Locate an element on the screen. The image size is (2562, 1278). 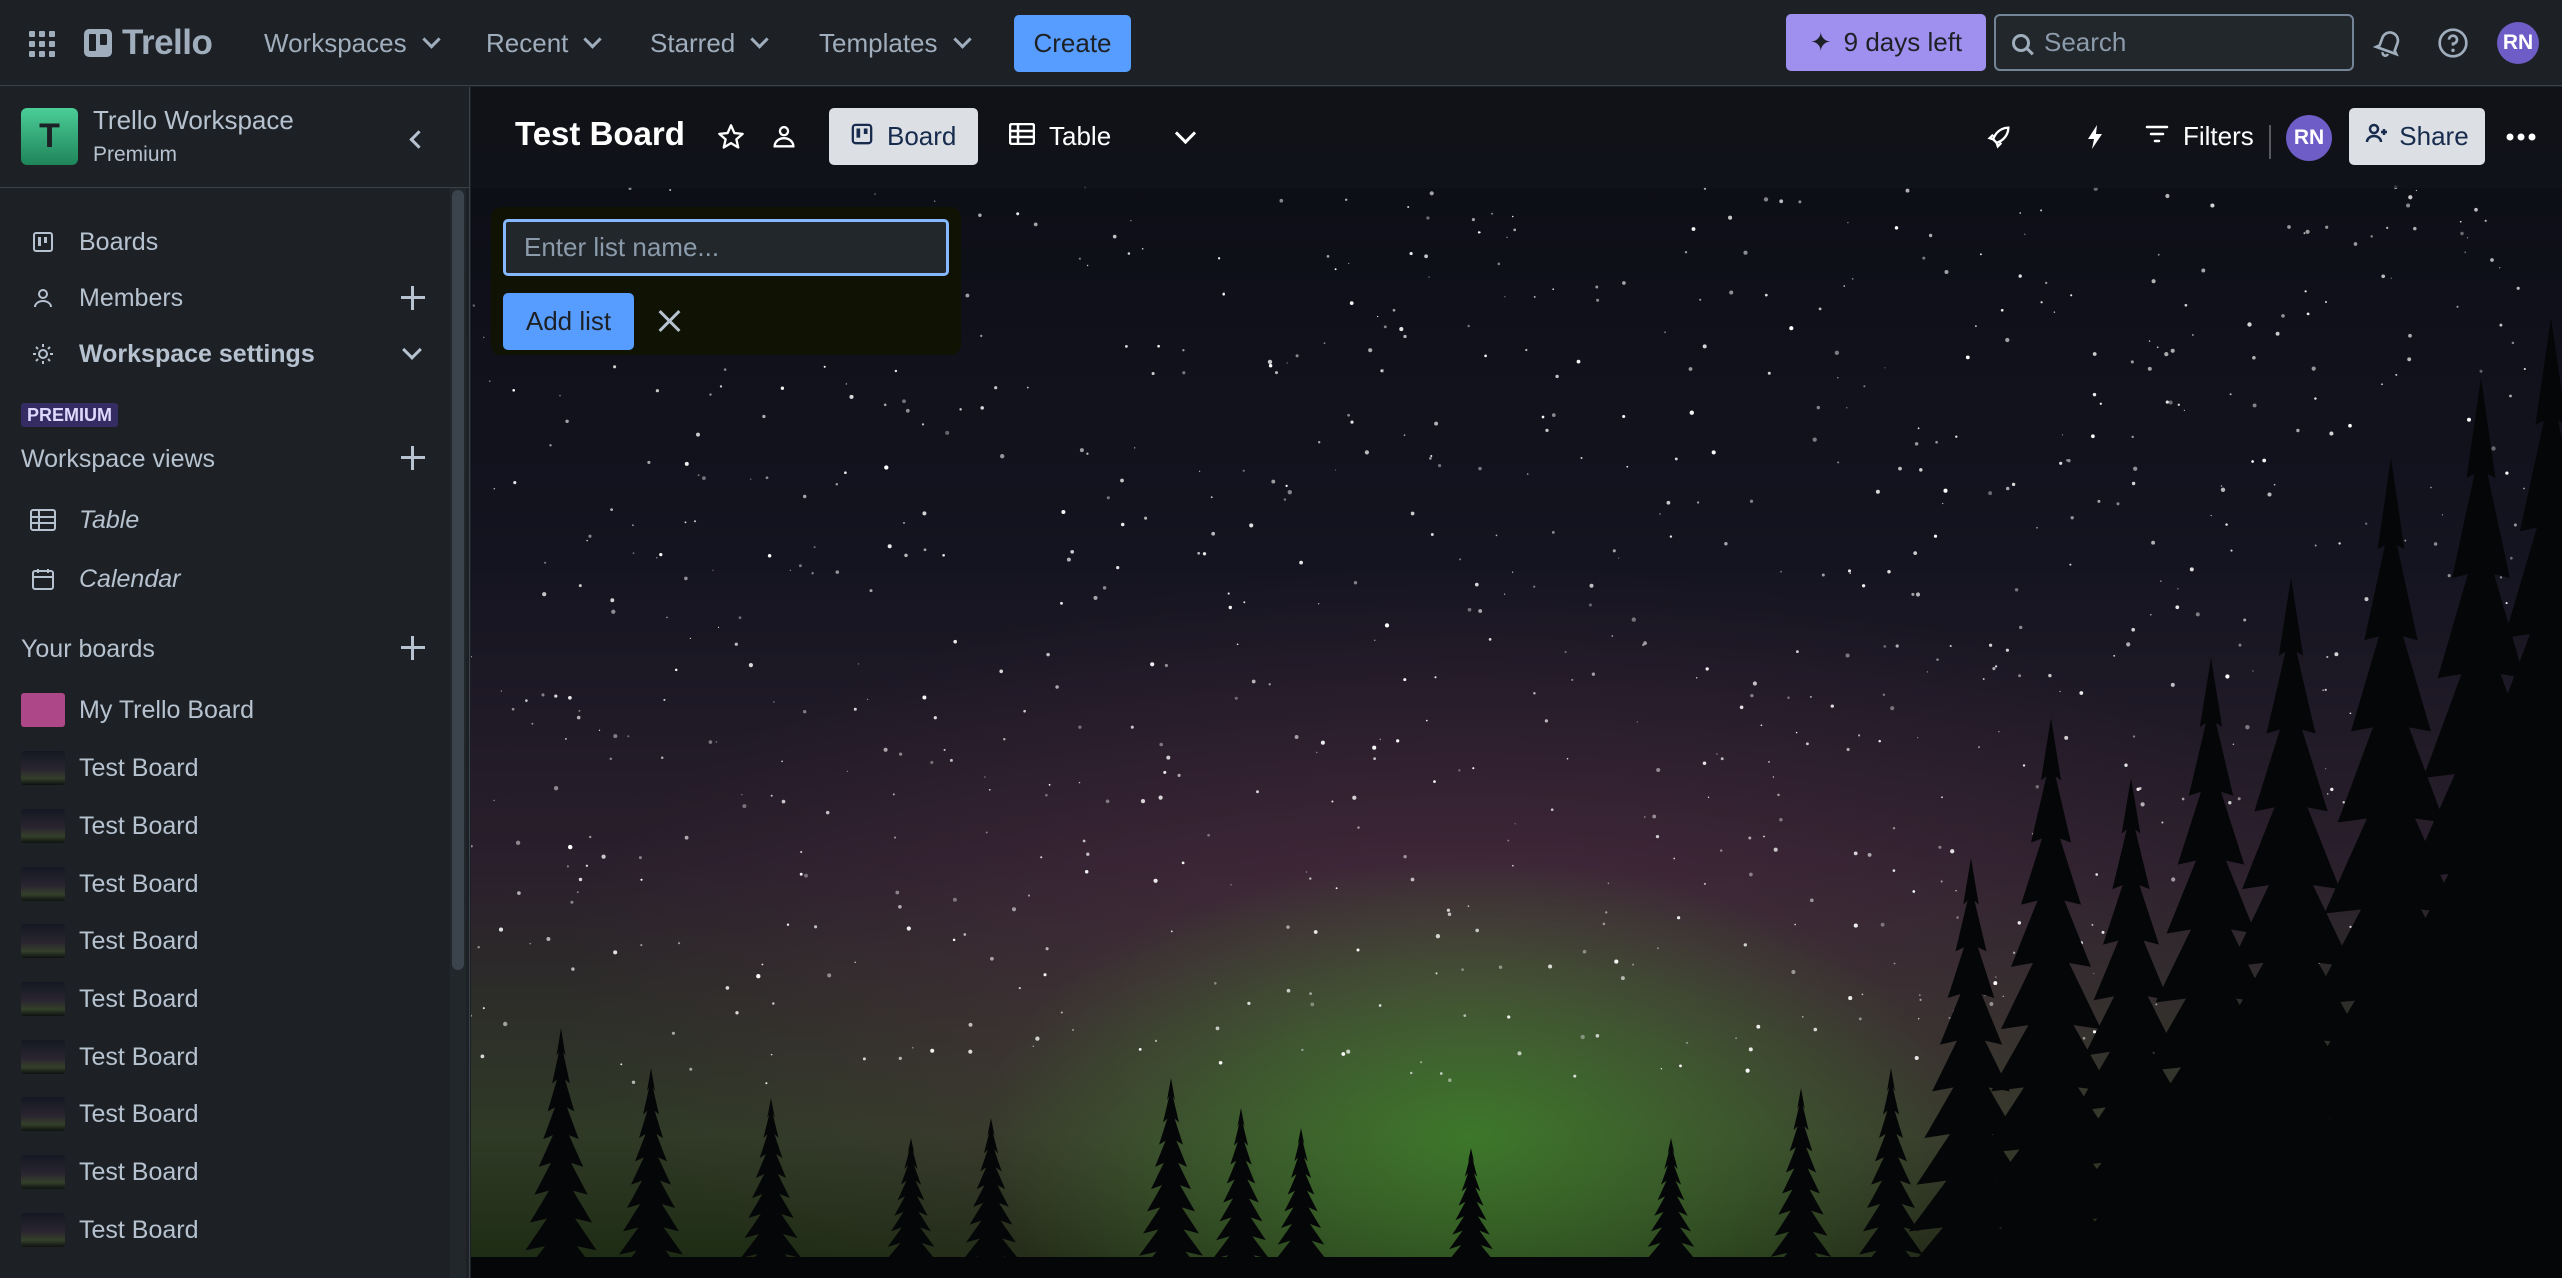
share-button: Share is located at coordinates (2417, 136).